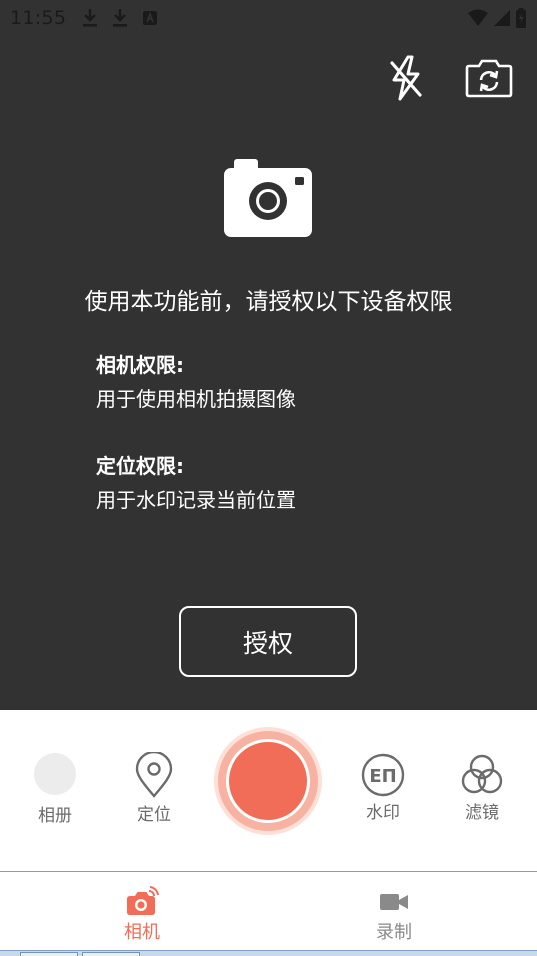 Image resolution: width=537 pixels, height=956 pixels. Describe the element at coordinates (154, 775) in the screenshot. I see `location-pin-icon` at that location.